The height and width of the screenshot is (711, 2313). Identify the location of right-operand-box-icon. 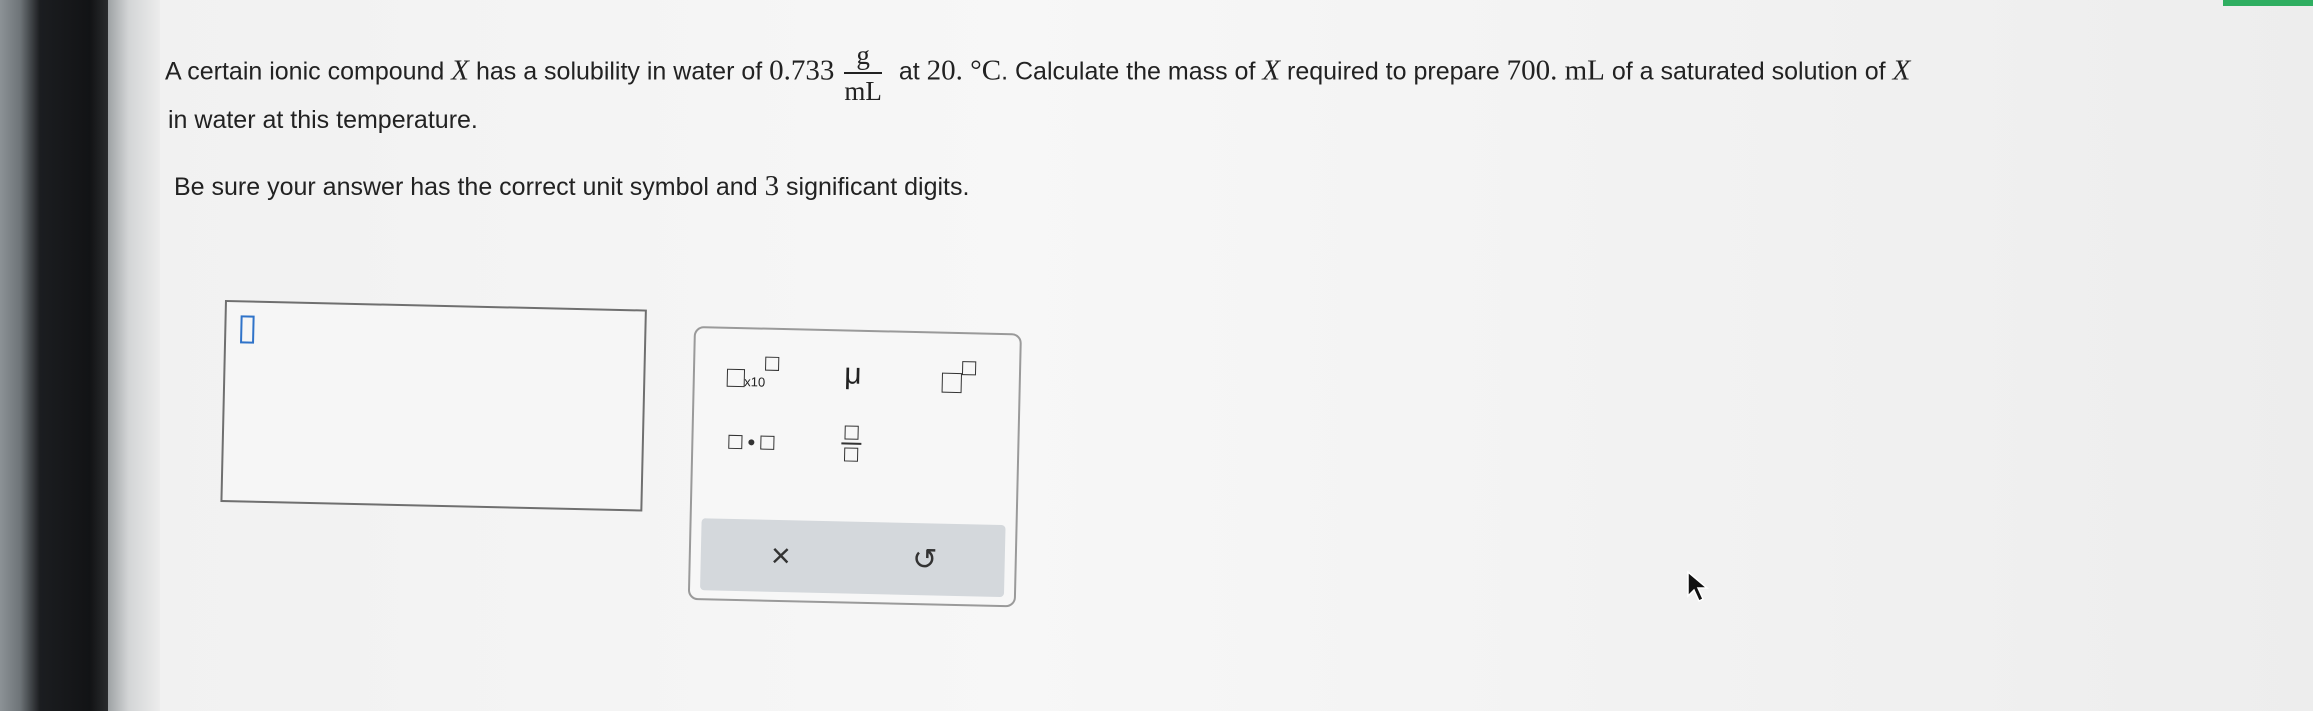
(767, 442).